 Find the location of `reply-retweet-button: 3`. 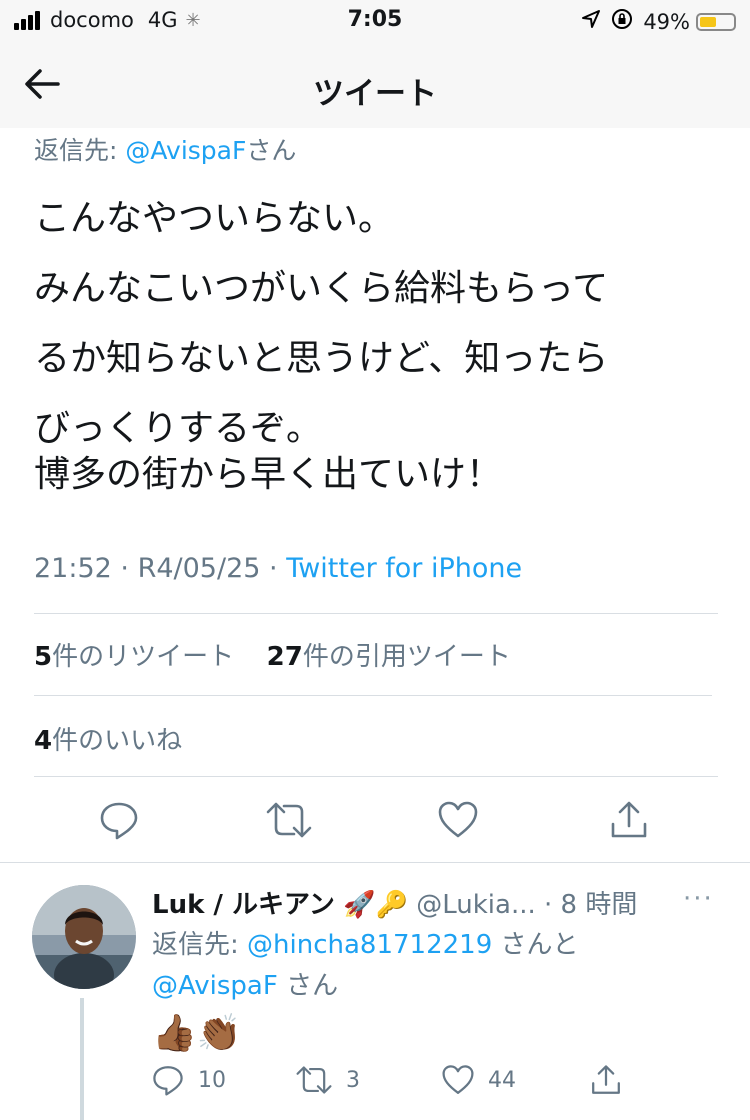

reply-retweet-button: 3 is located at coordinates (328, 1080).